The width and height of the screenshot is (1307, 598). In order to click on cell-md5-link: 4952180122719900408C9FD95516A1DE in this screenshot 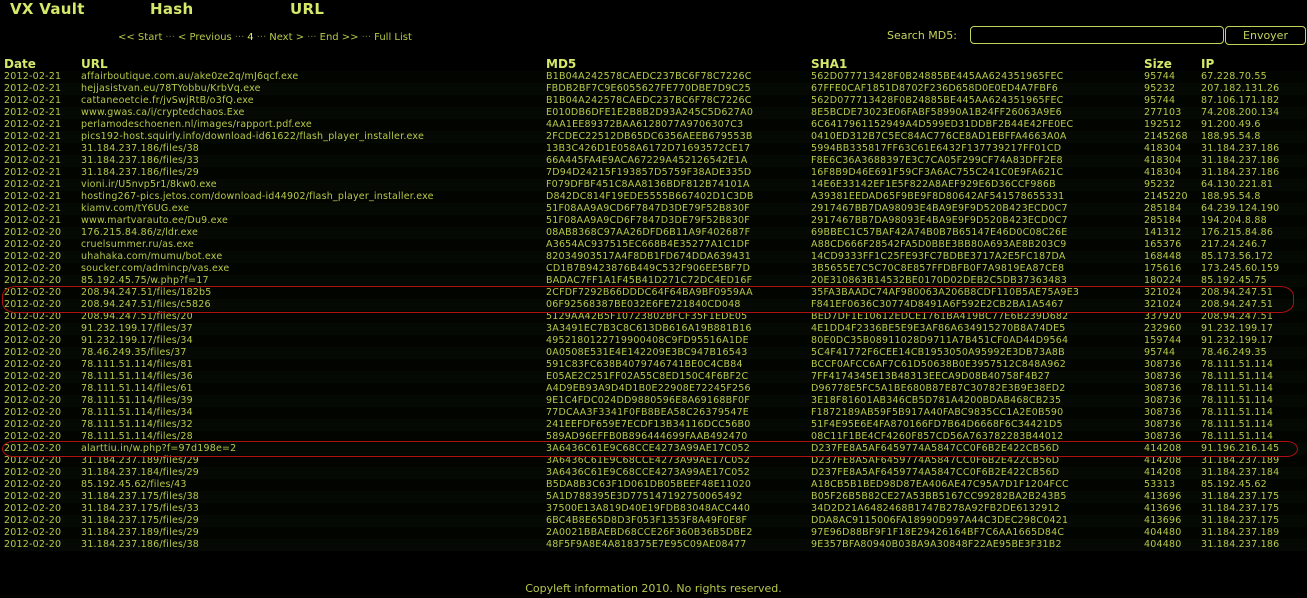, I will do `click(647, 340)`.